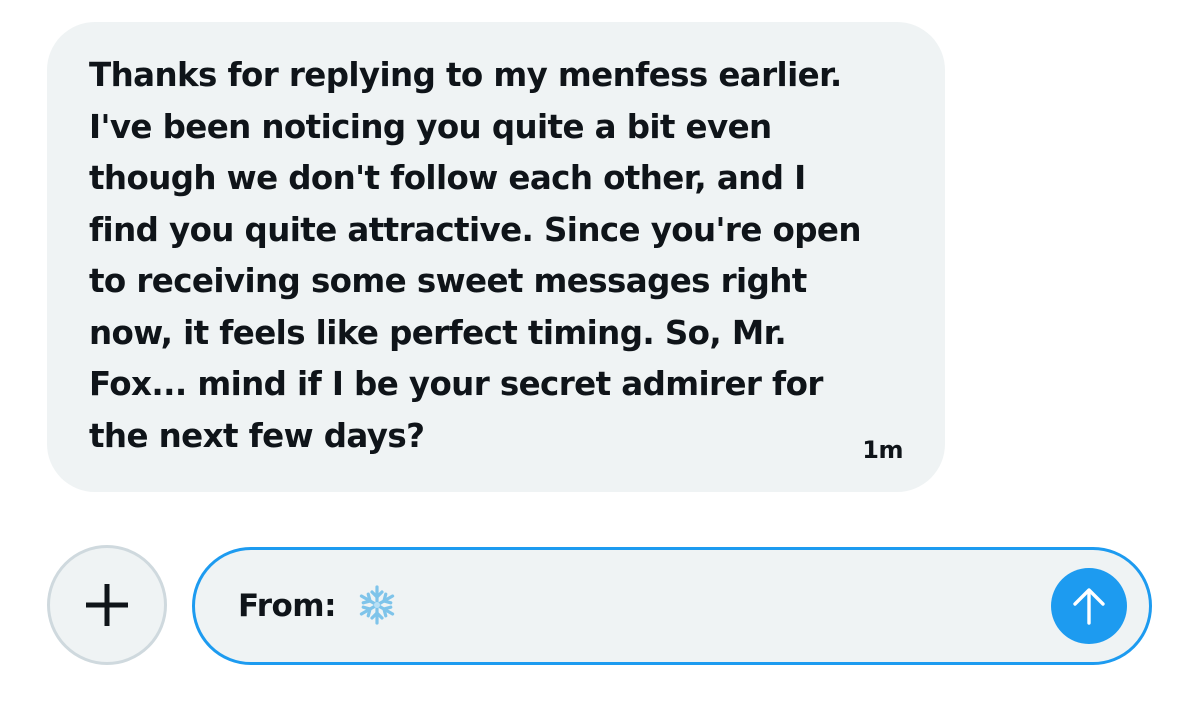 This screenshot has height=715, width=1199. What do you see at coordinates (672, 606) in the screenshot?
I see `message-composer: From:` at bounding box center [672, 606].